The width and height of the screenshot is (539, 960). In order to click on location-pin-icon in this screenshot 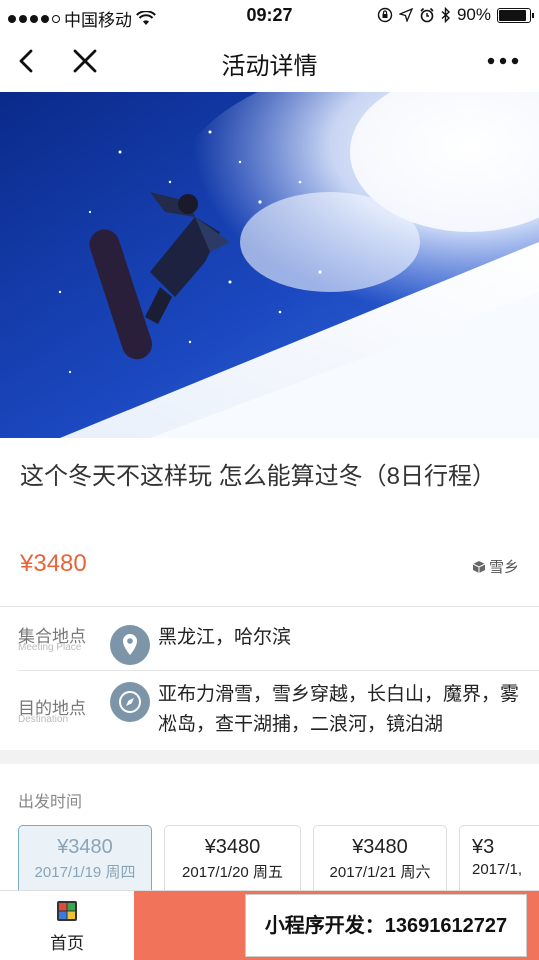, I will do `click(130, 645)`.